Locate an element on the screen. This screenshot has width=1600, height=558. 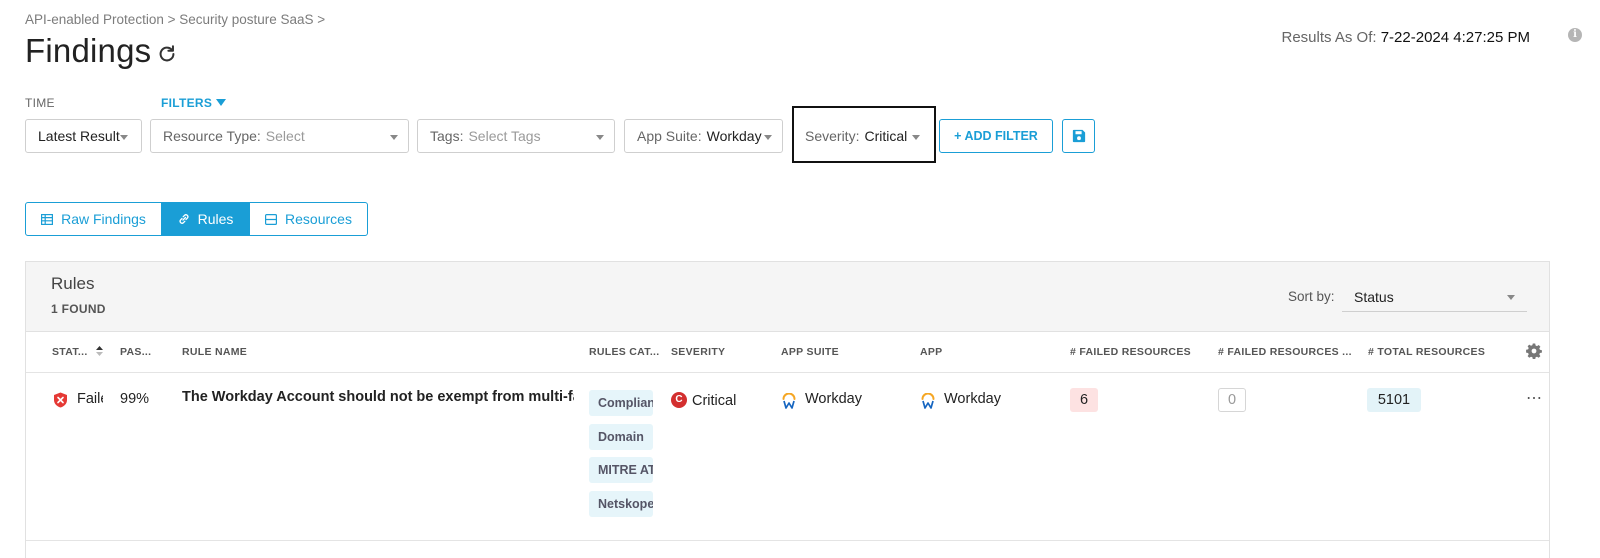
tab-rules: Rules is located at coordinates (205, 219).